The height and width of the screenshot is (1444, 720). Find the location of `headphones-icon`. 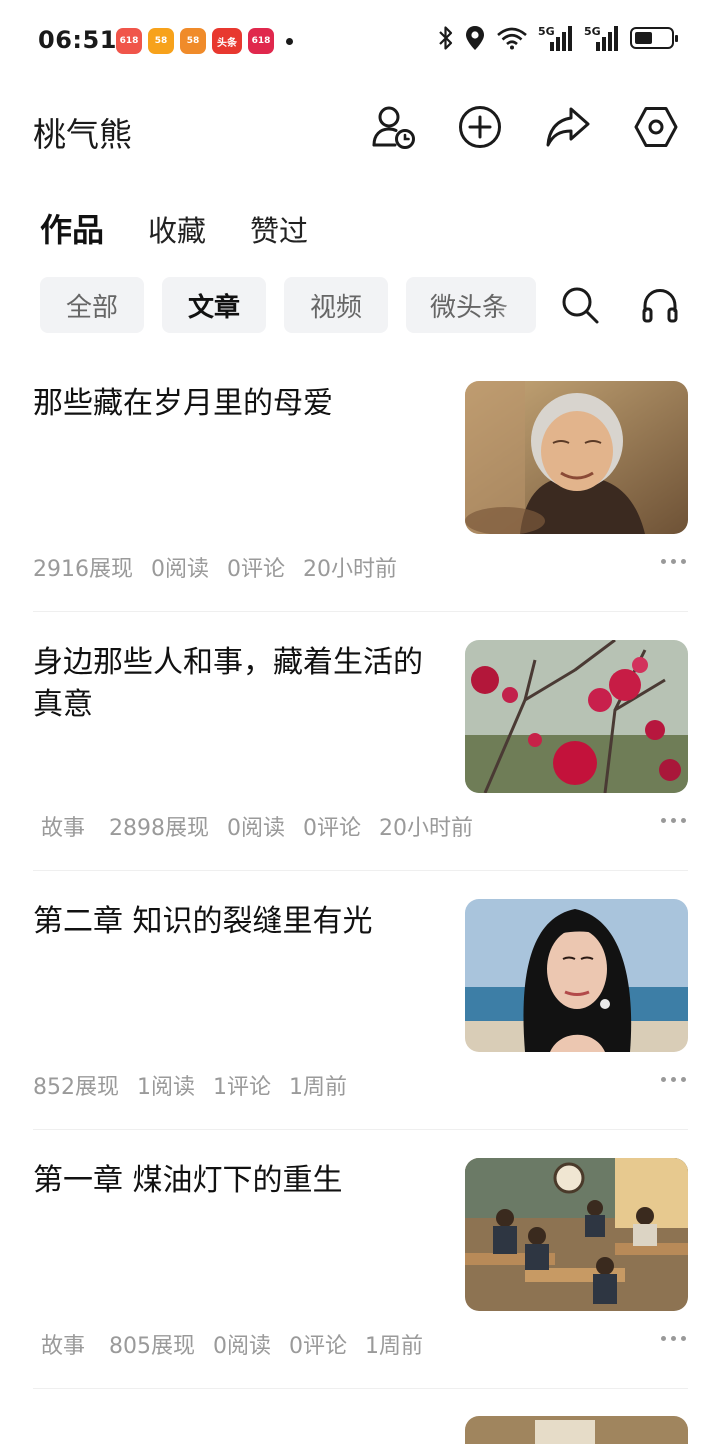

headphones-icon is located at coordinates (660, 305).